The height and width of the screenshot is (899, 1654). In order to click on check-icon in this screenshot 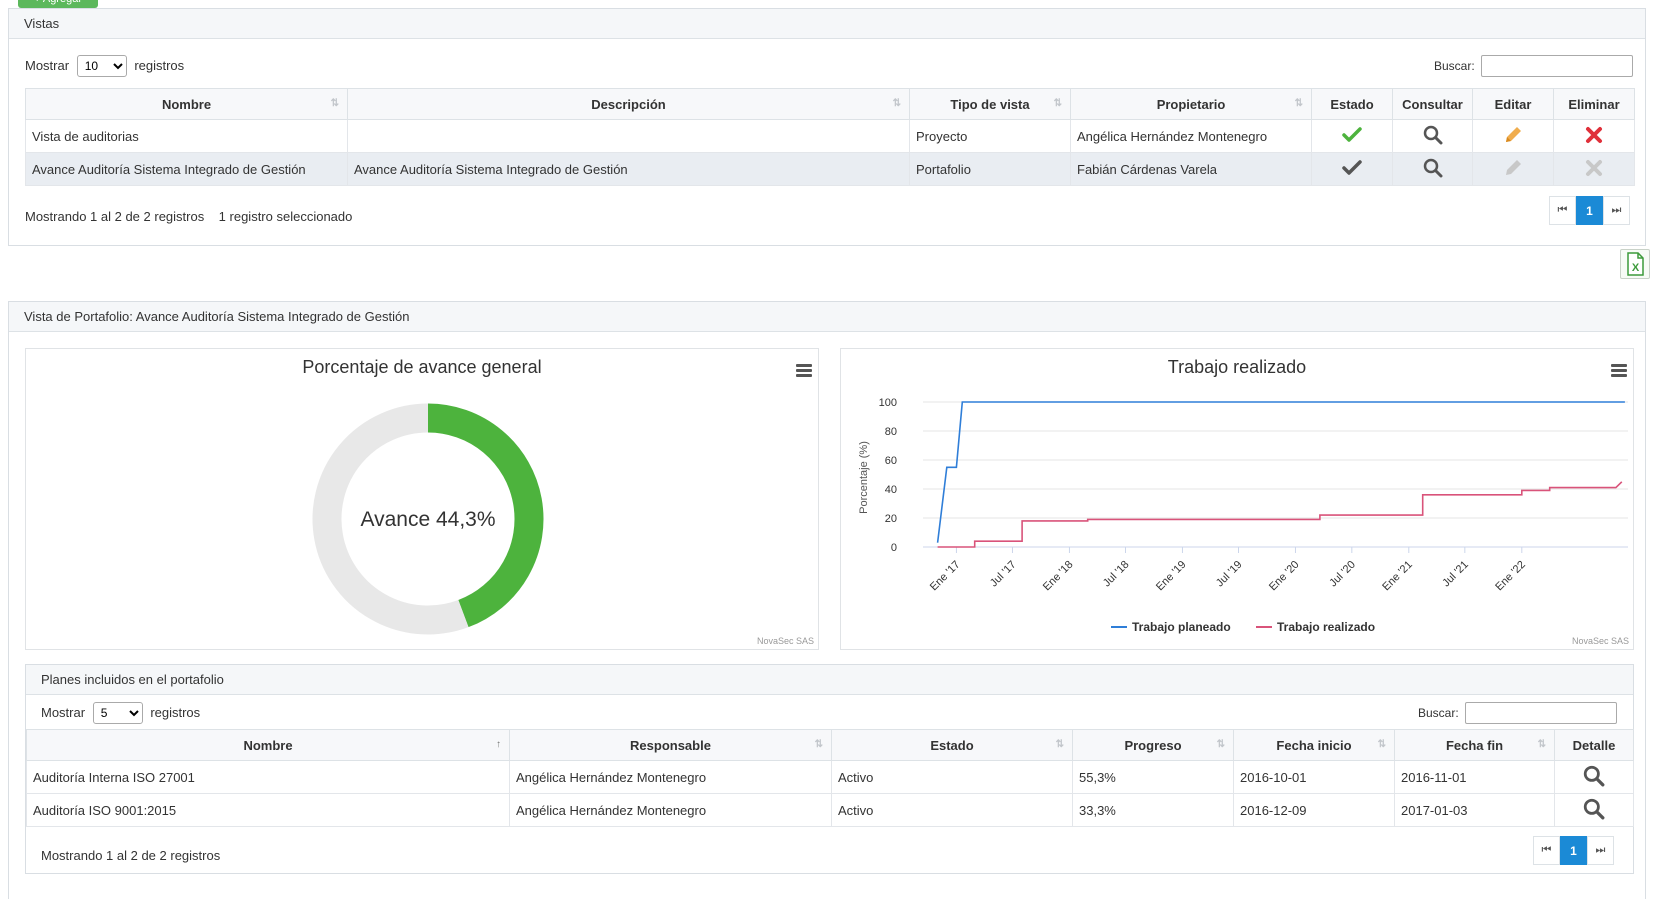, I will do `click(1352, 134)`.